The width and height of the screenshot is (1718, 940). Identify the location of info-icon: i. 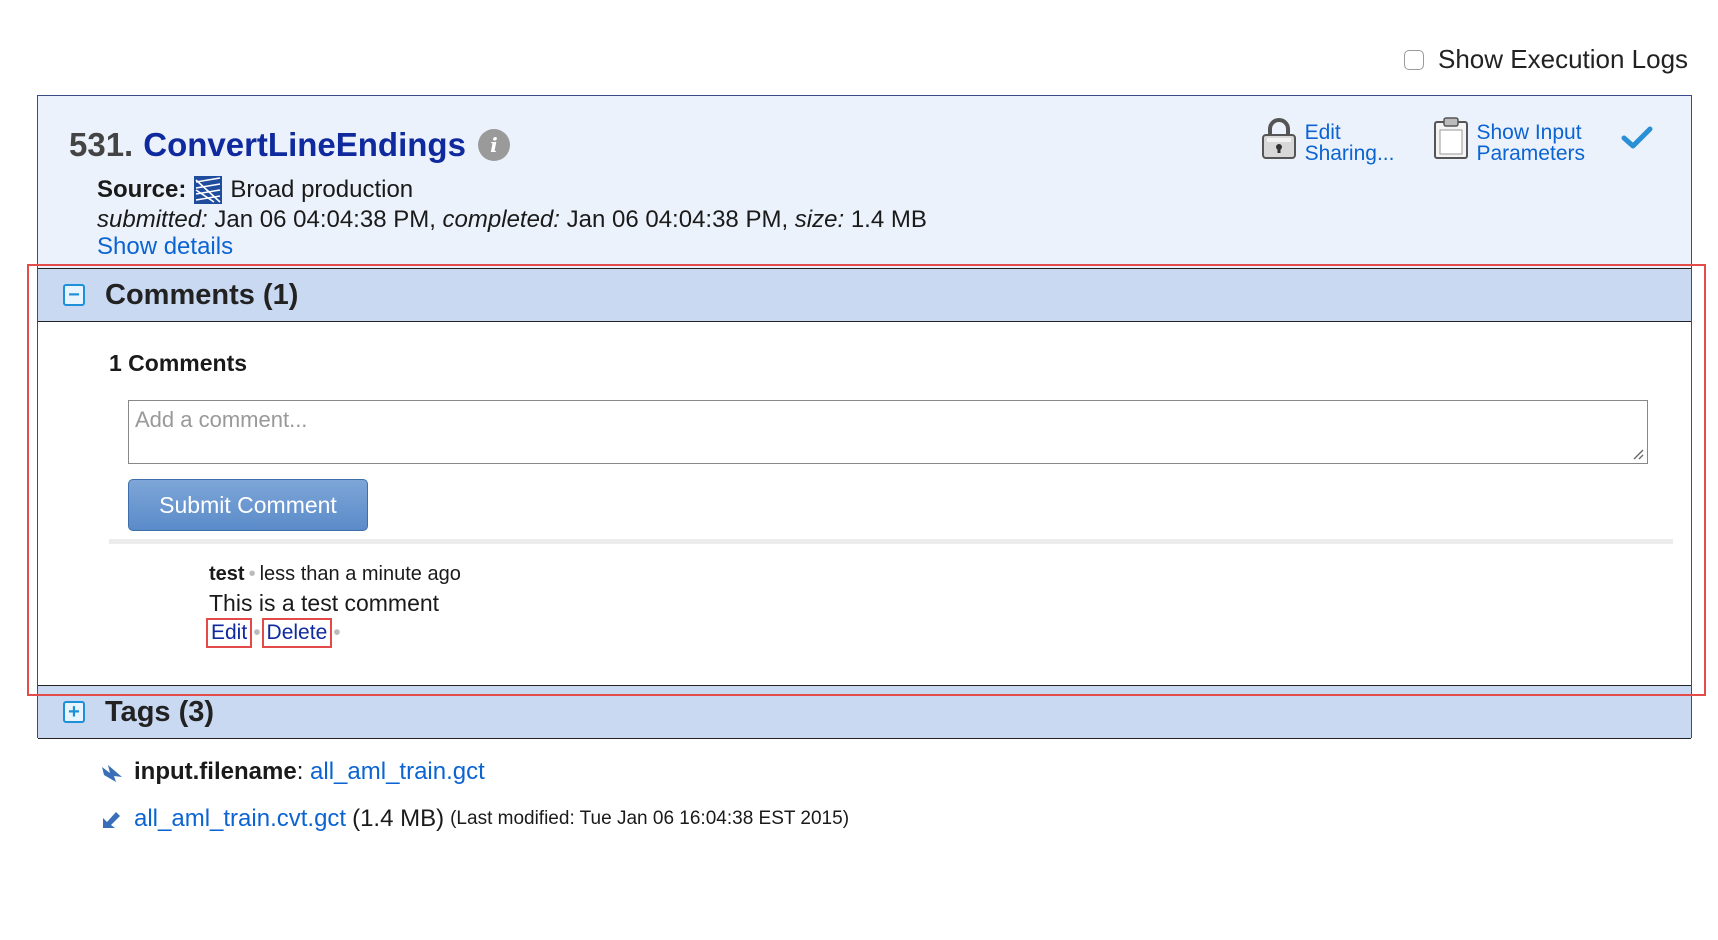
(493, 145).